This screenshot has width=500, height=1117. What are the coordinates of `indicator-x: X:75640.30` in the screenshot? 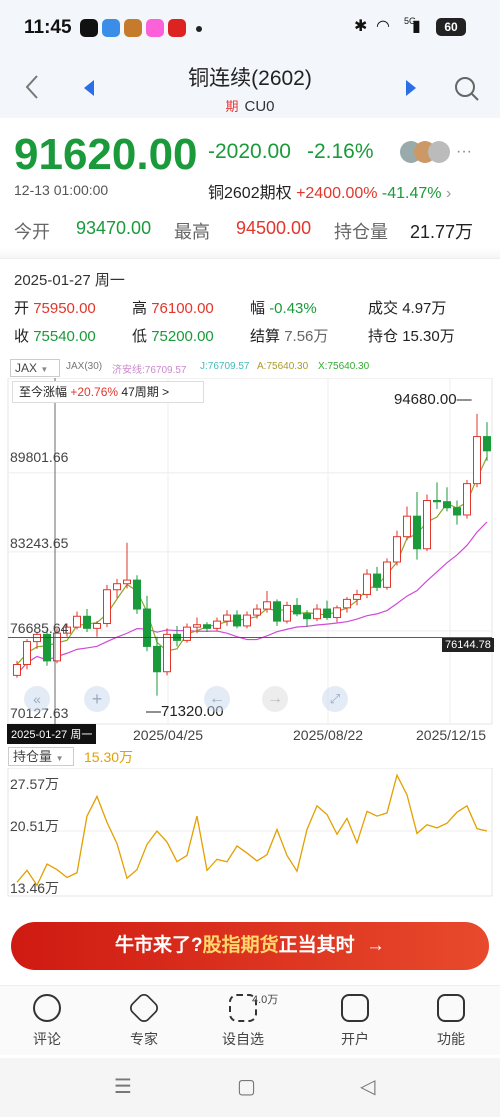 It's located at (344, 366).